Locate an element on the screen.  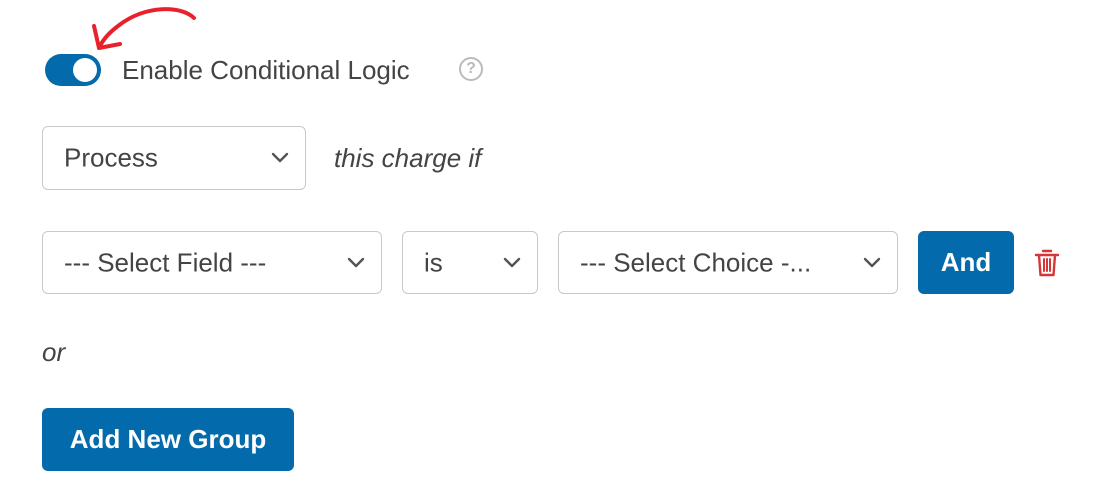
question-circle-icon: ? is located at coordinates (471, 69).